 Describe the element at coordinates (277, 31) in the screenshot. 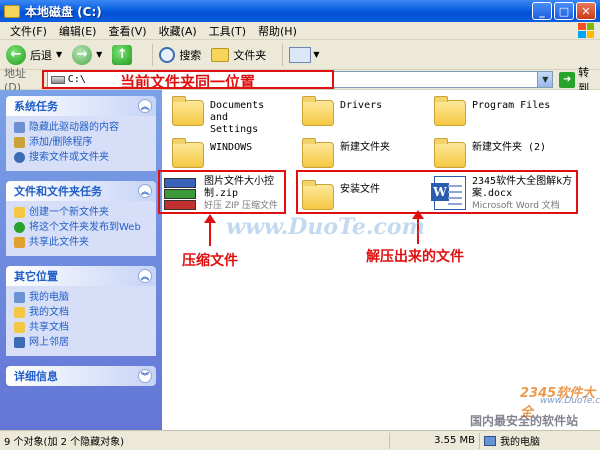

I see `menu-help: 帮助(H)` at that location.